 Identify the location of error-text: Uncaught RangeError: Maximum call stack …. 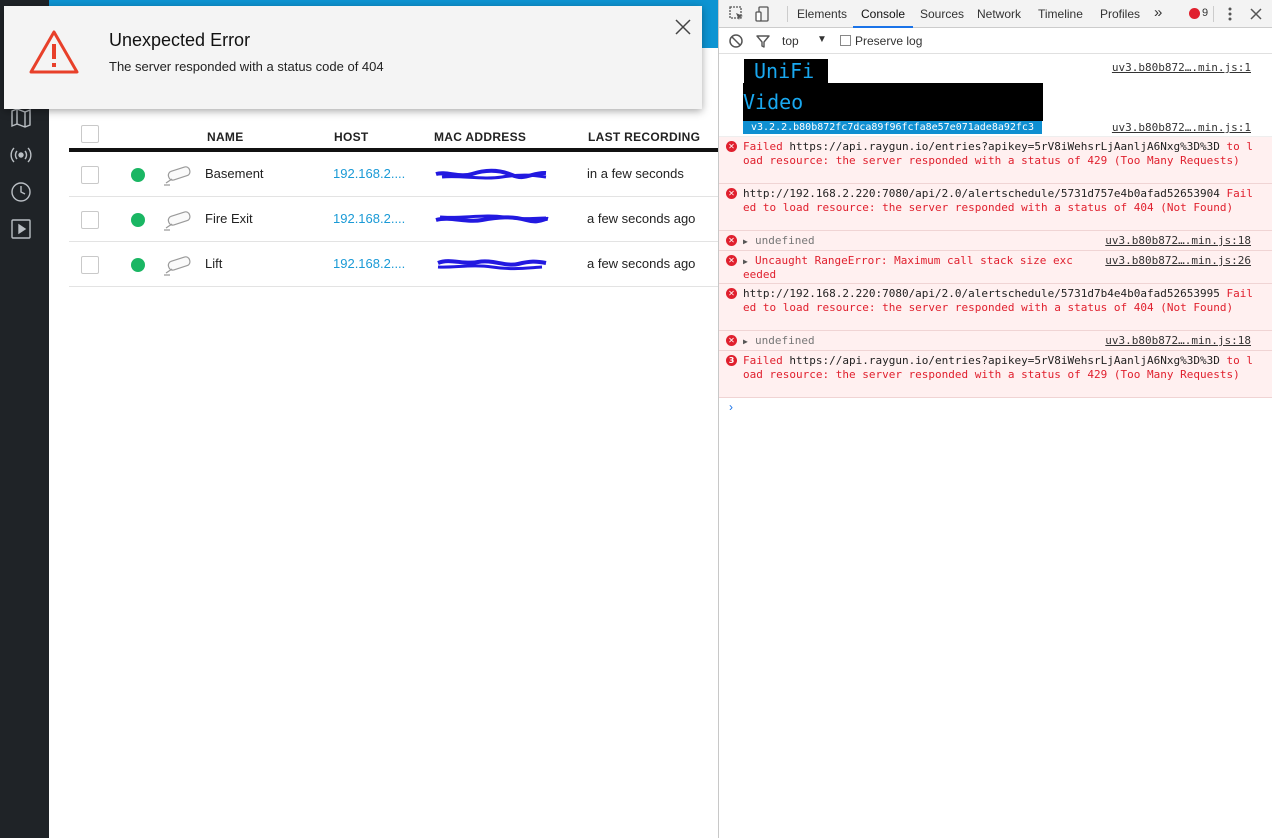
(908, 267).